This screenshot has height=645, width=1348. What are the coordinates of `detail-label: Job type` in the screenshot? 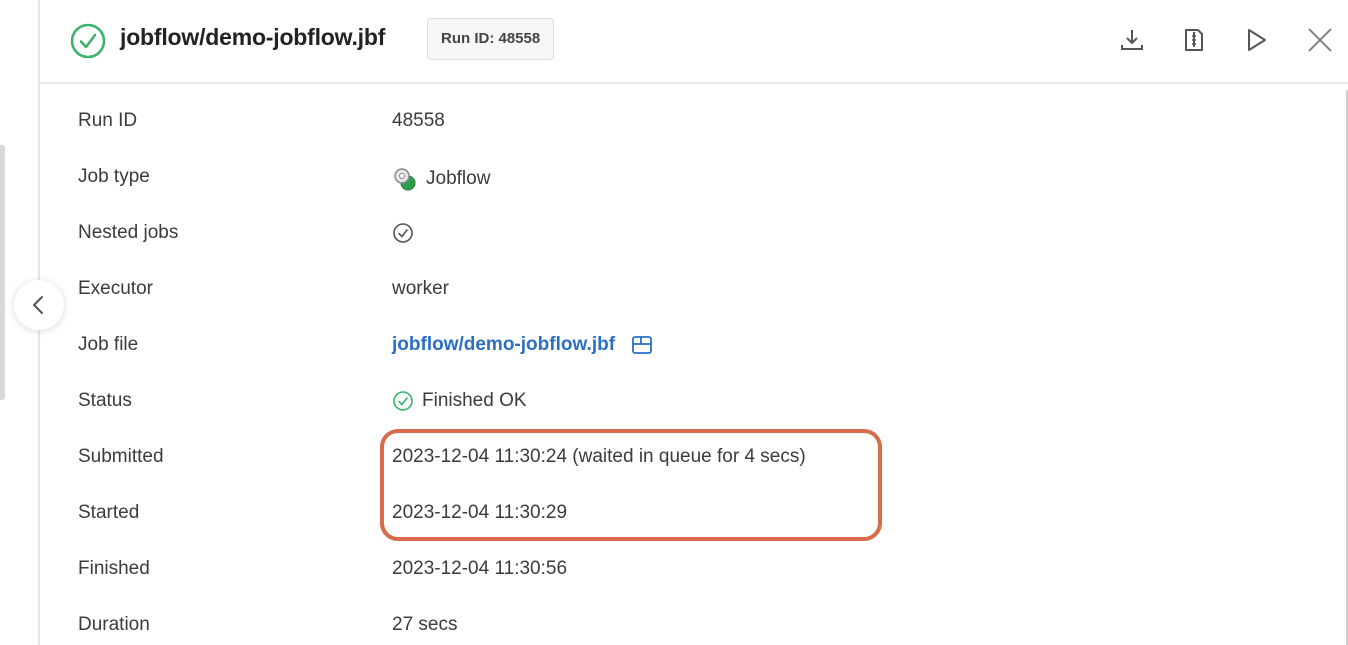 It's located at (114, 176).